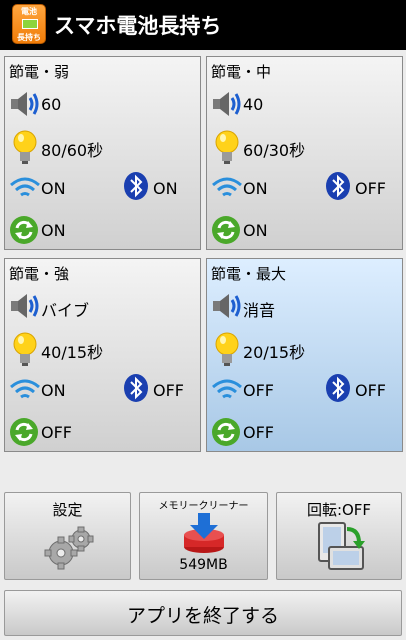 This screenshot has width=406, height=640. Describe the element at coordinates (29, 24) in the screenshot. I see `app-logo-icon: 電池 長持ち` at that location.